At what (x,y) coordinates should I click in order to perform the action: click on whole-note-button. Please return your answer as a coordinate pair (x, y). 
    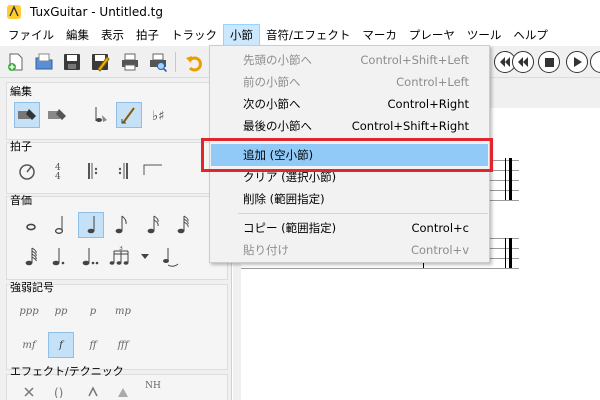
    Looking at the image, I should click on (31, 225).